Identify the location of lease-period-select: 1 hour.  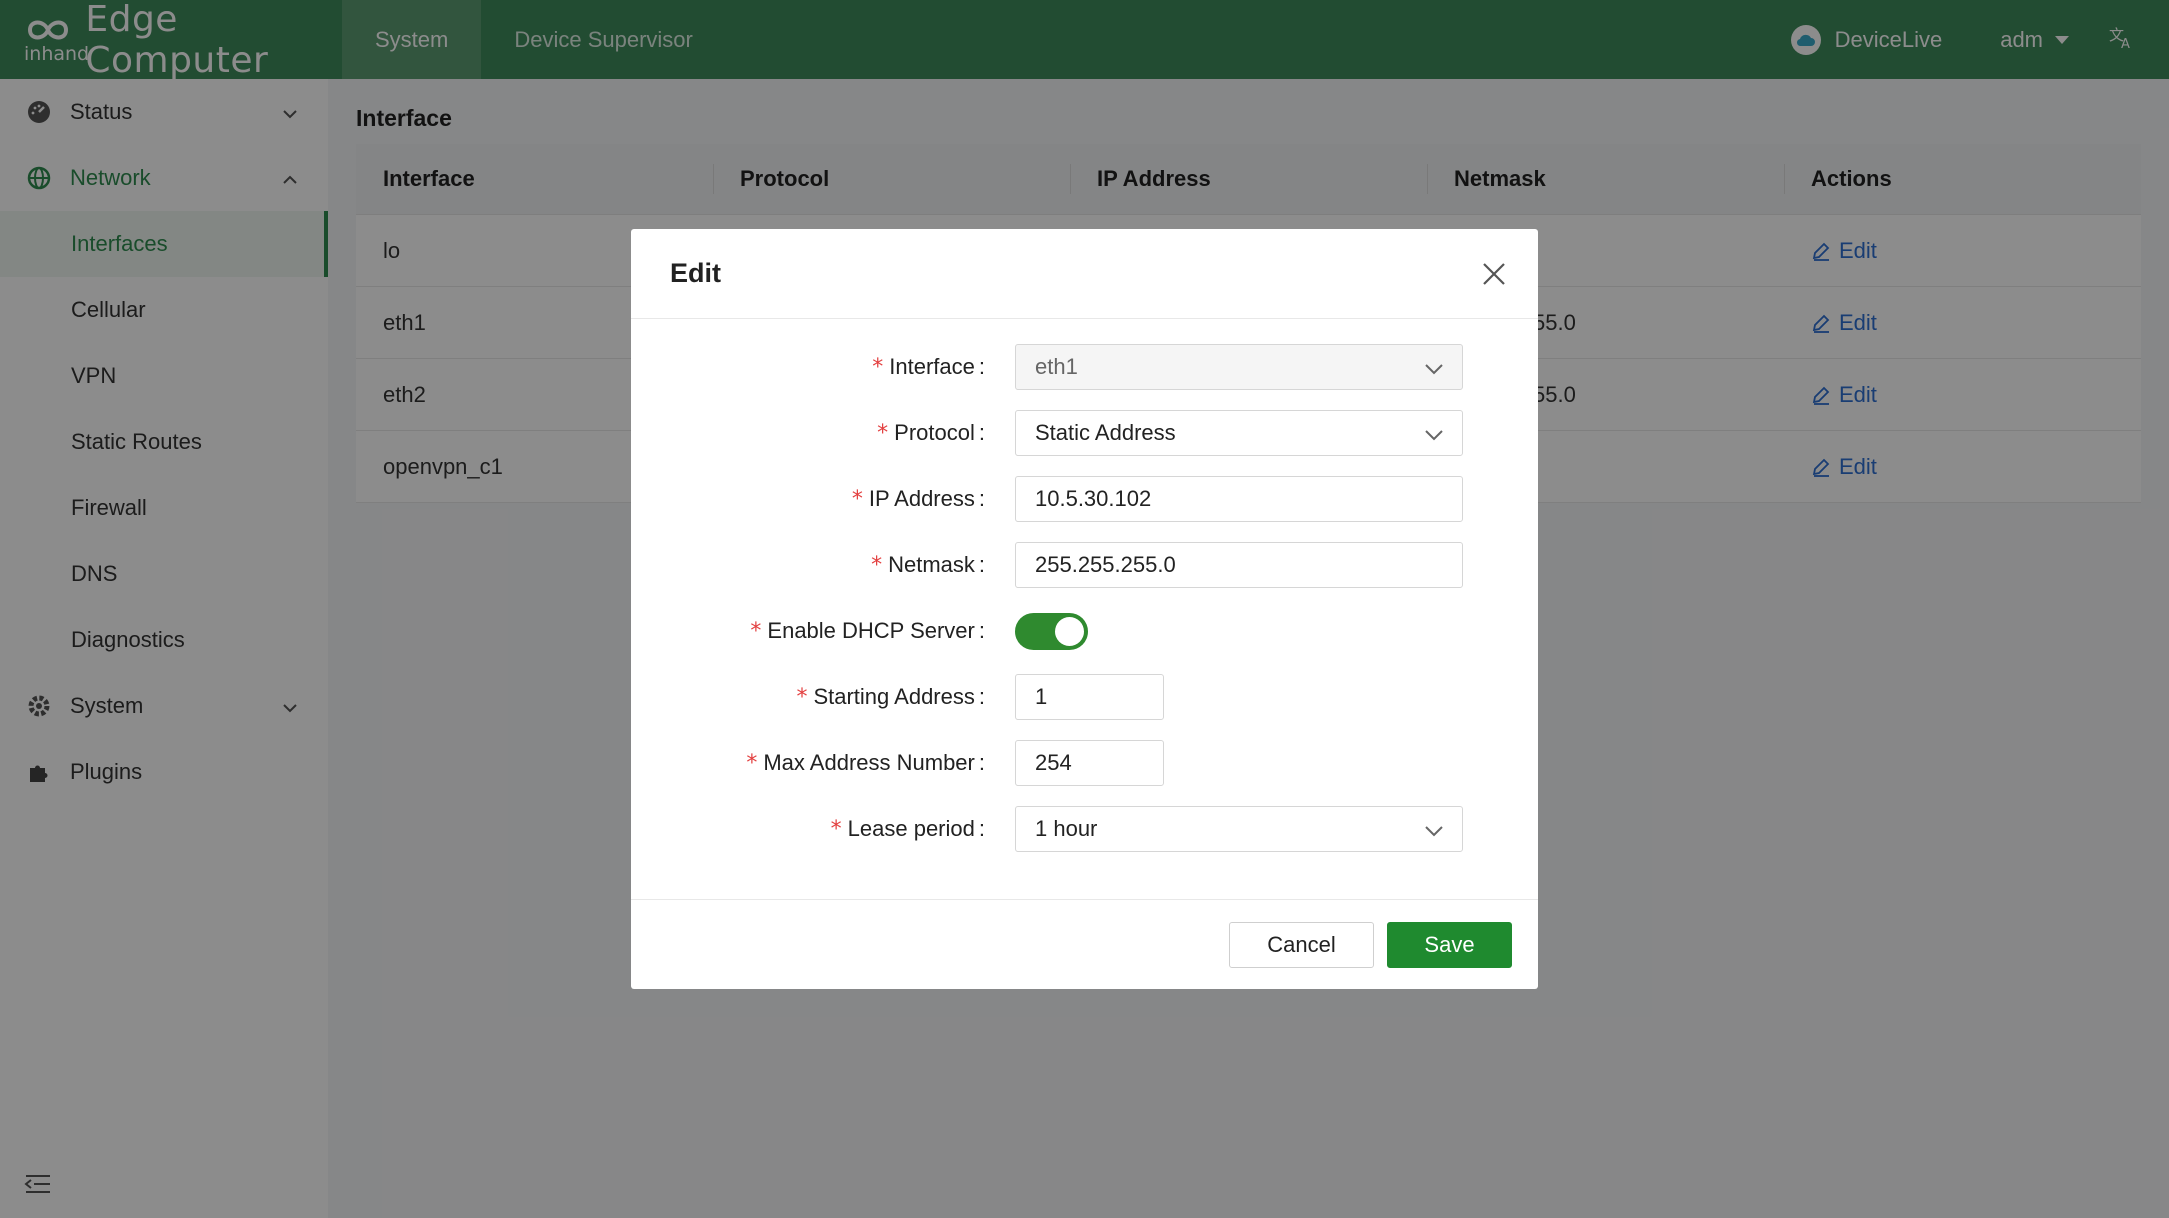
(1239, 829).